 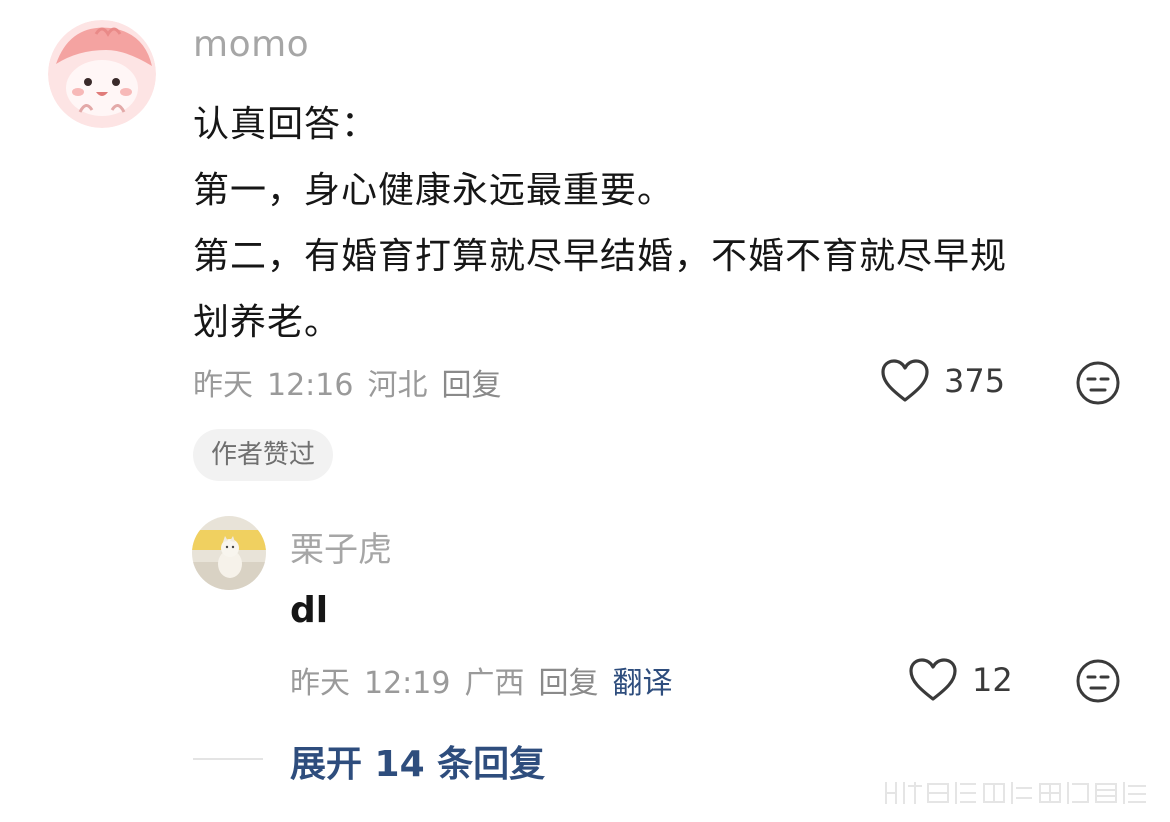 I want to click on avatar-lizihu, so click(x=229, y=553).